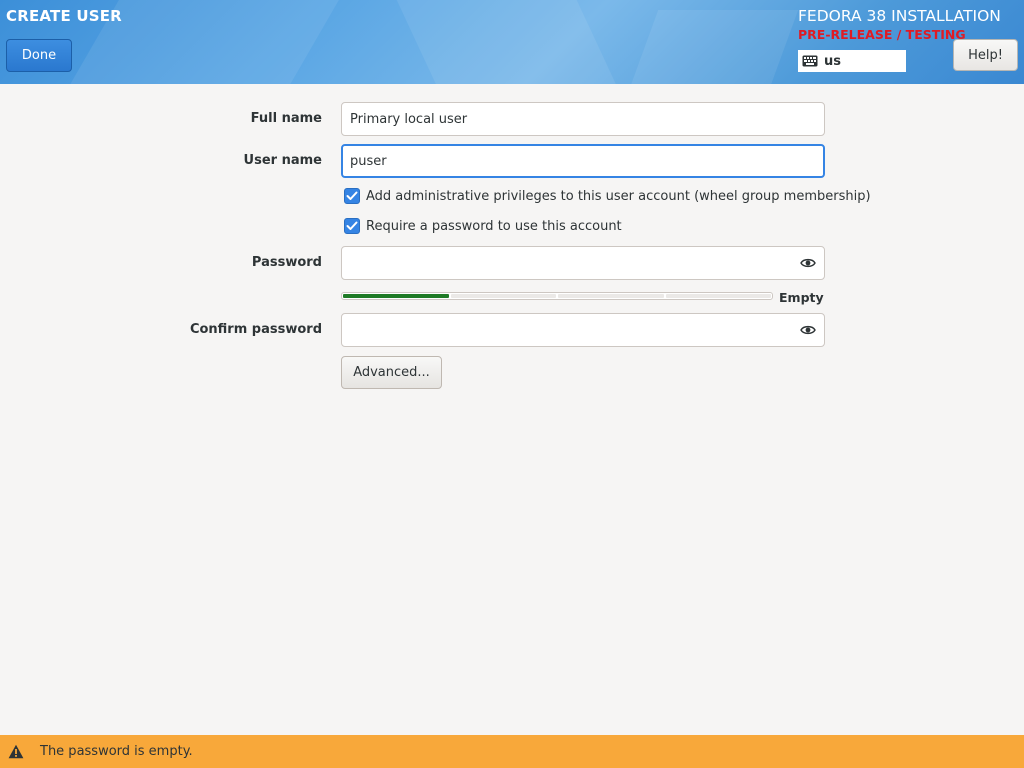 The width and height of the screenshot is (1024, 768). What do you see at coordinates (64, 16) in the screenshot?
I see `page-title: CREATE USER` at bounding box center [64, 16].